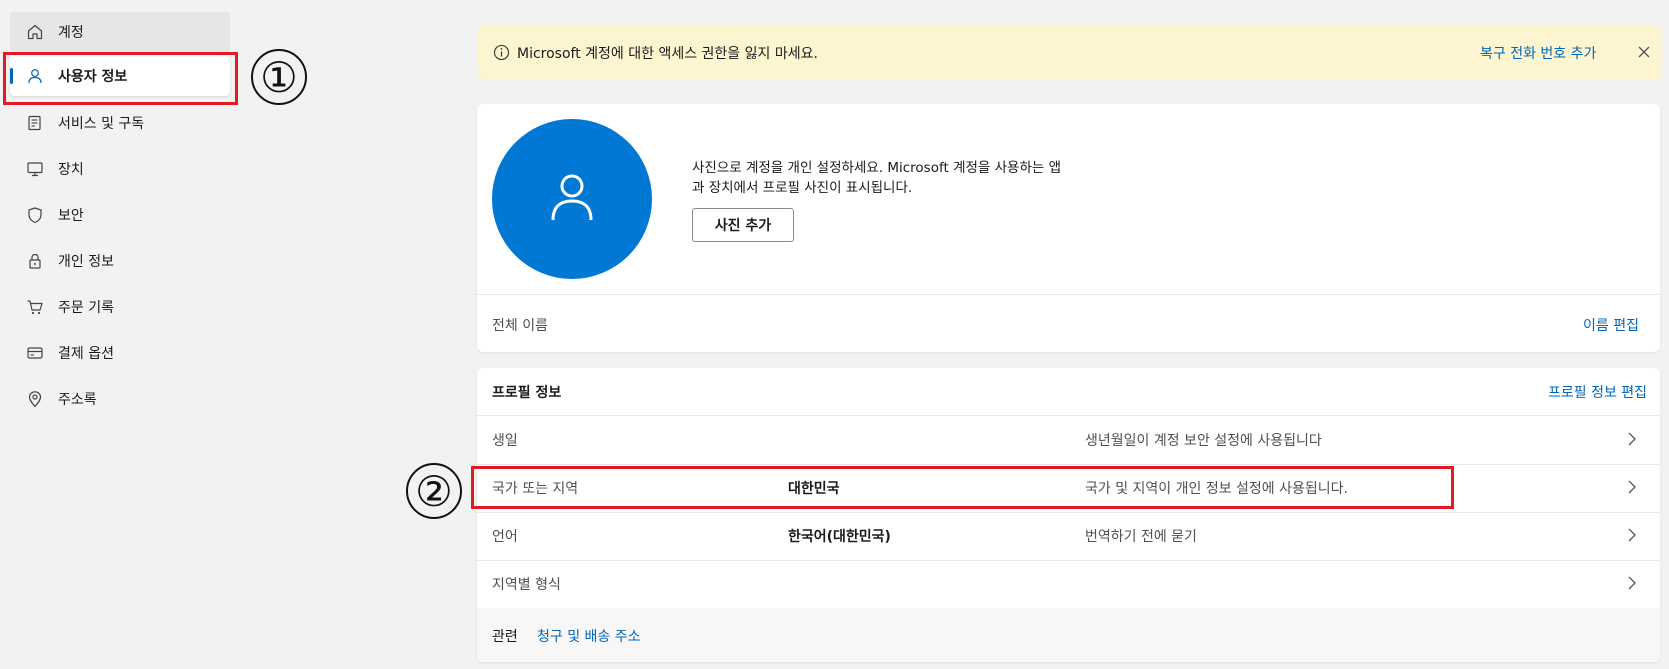 This screenshot has width=1669, height=669. Describe the element at coordinates (527, 393) in the screenshot. I see `profile-info-title: 프로필 정보` at that location.